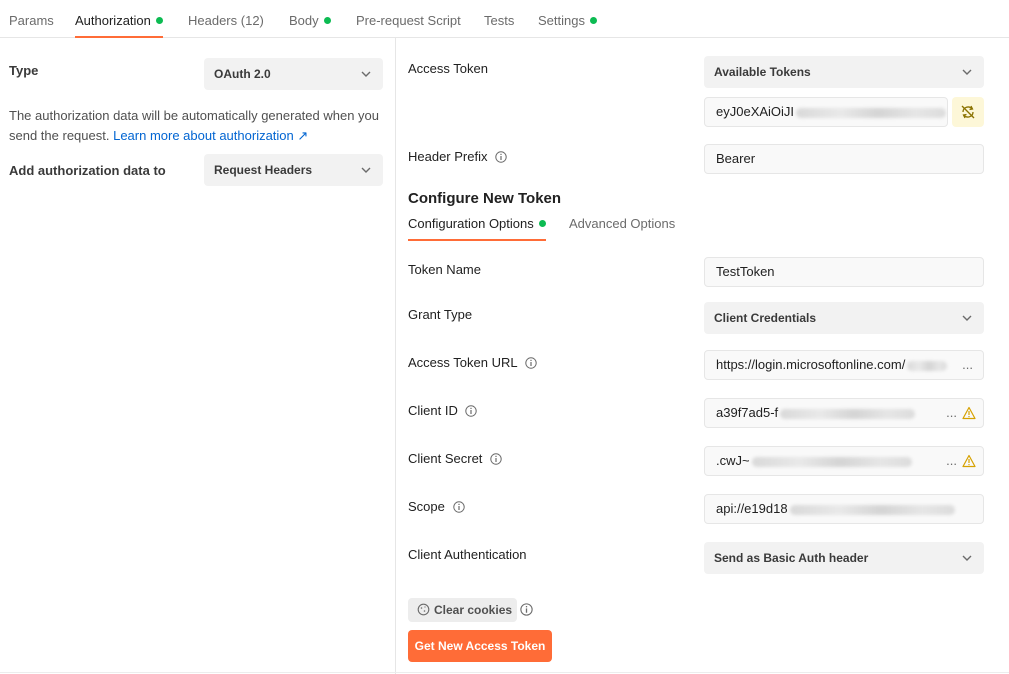 Image resolution: width=1009 pixels, height=674 pixels. I want to click on scope-value: api://e19d18, so click(752, 508).